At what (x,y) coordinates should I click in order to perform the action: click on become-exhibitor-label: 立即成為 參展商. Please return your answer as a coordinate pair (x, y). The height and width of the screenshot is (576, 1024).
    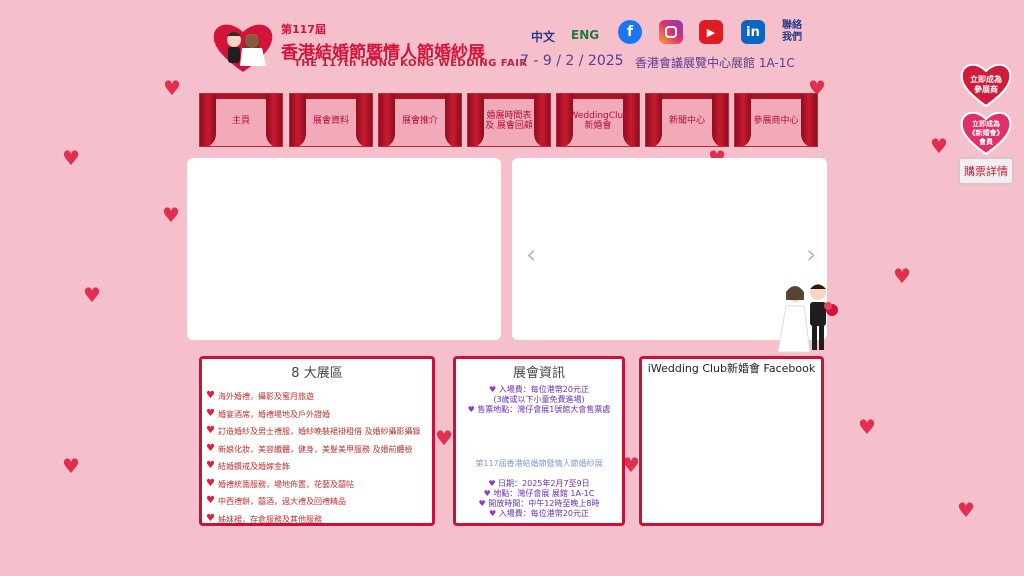
    Looking at the image, I should click on (986, 84).